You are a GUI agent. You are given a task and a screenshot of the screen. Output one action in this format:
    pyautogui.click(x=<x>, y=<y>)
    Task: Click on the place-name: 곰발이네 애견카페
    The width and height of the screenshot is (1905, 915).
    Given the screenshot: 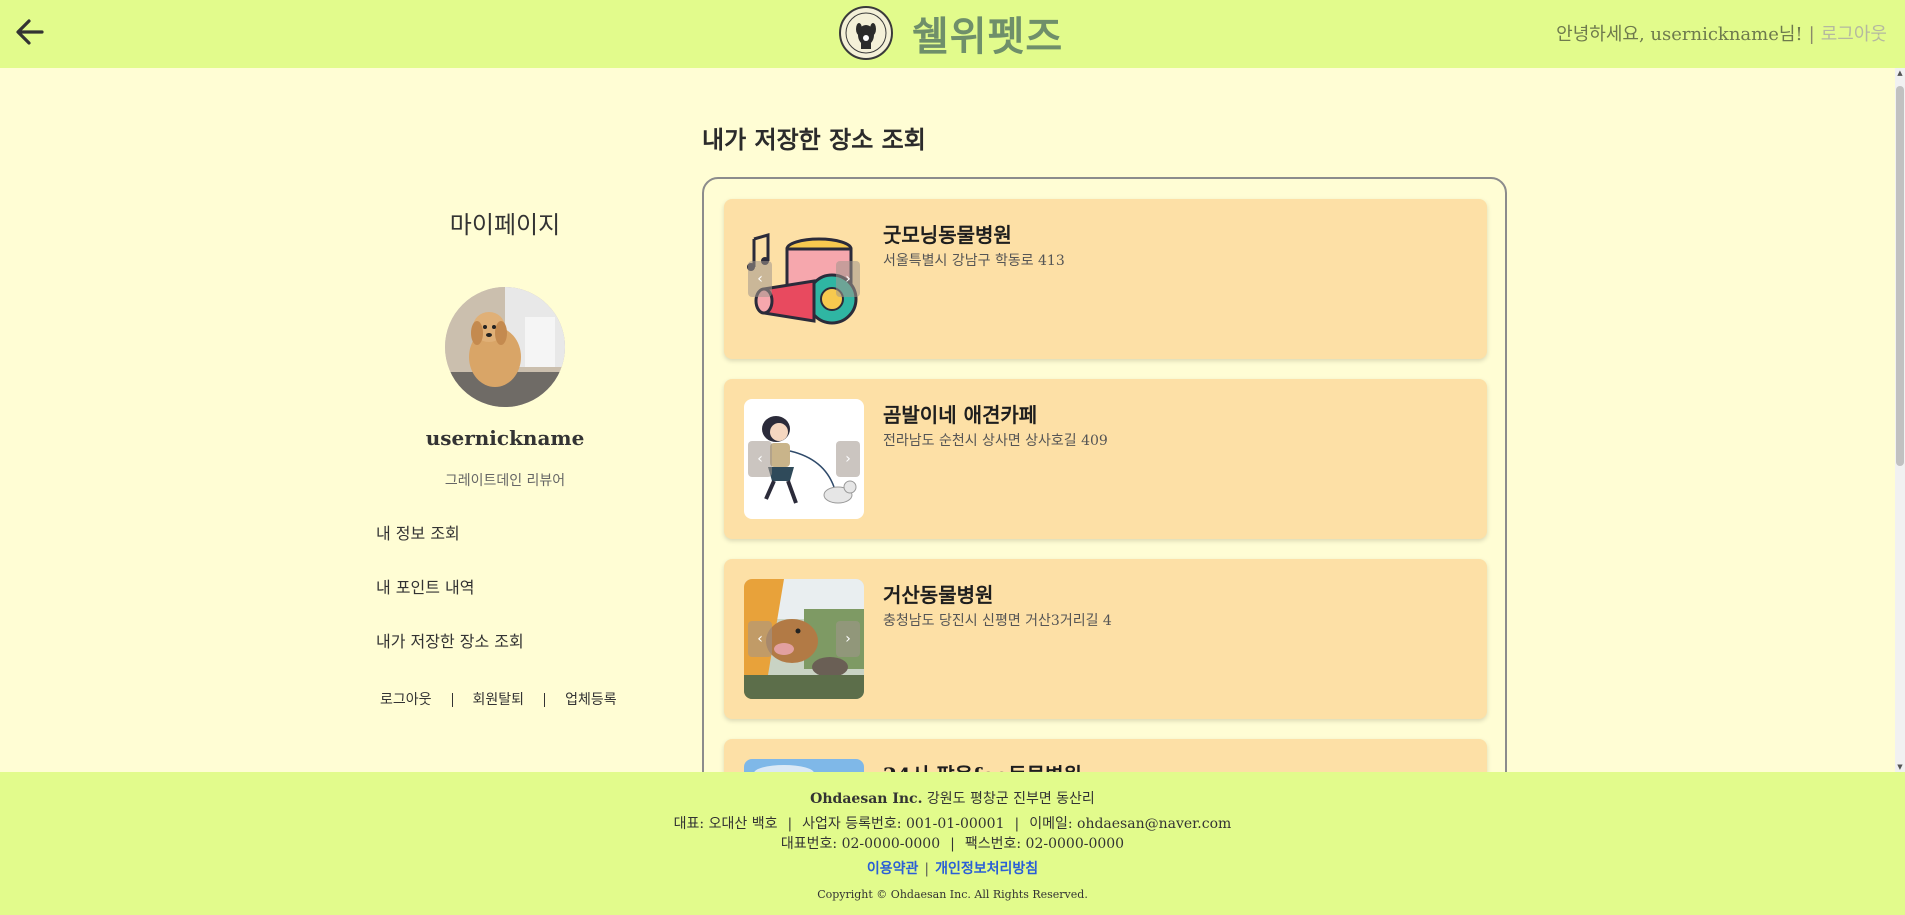 What is the action you would take?
    pyautogui.click(x=960, y=413)
    